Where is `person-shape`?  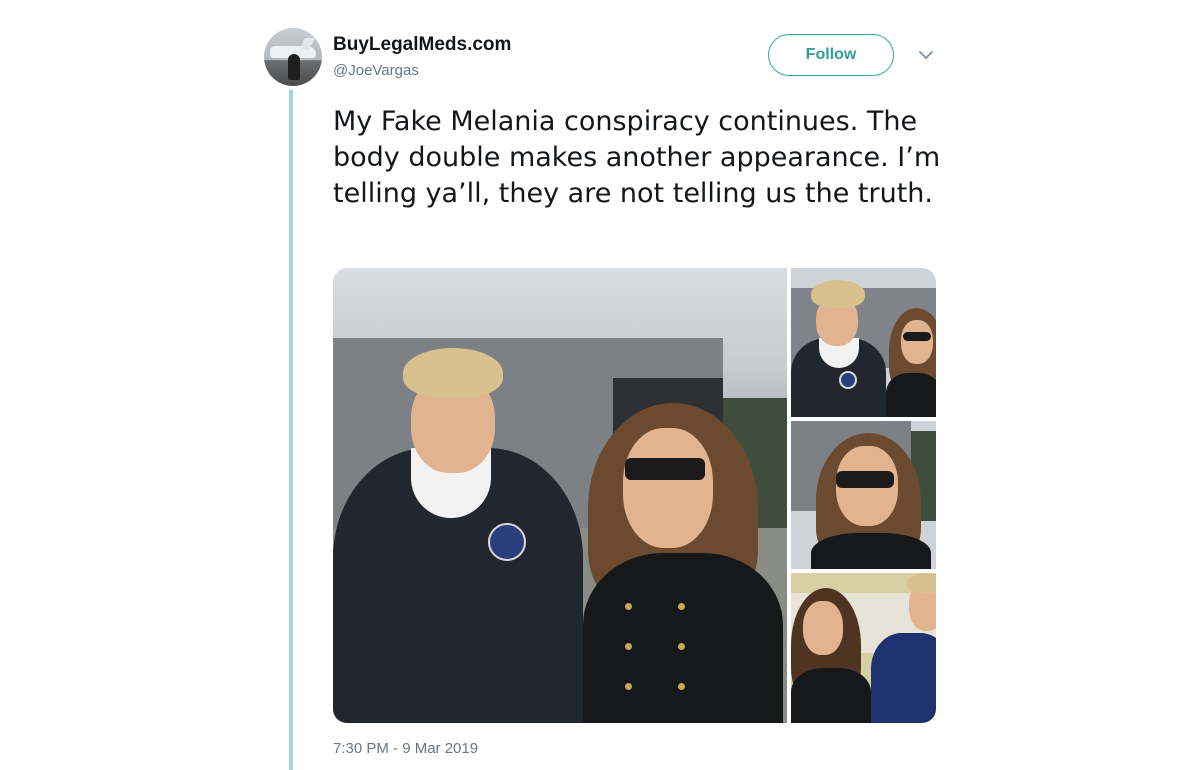
person-shape is located at coordinates (294, 67).